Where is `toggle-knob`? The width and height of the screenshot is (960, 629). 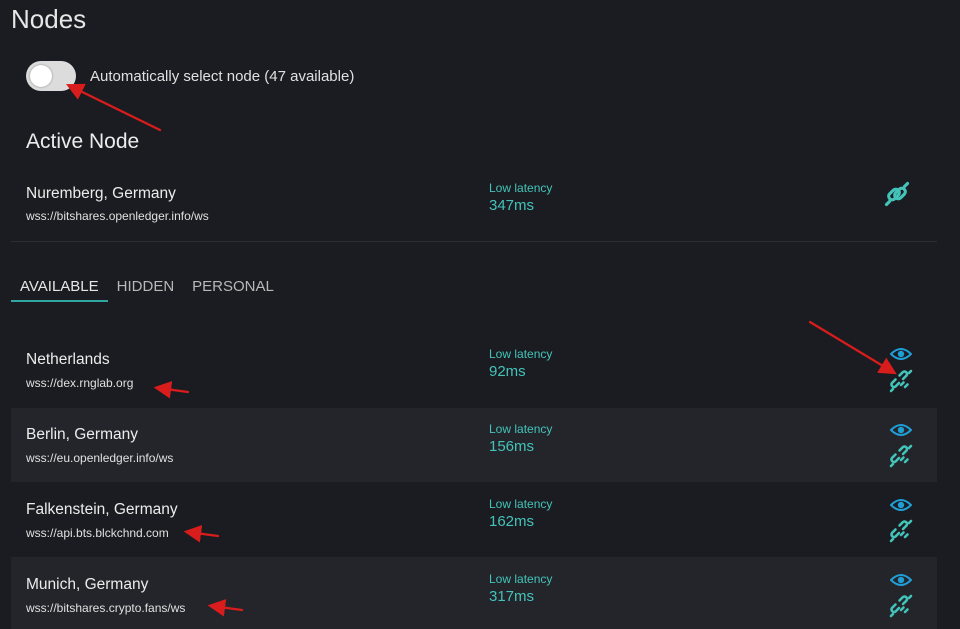 toggle-knob is located at coordinates (41, 76).